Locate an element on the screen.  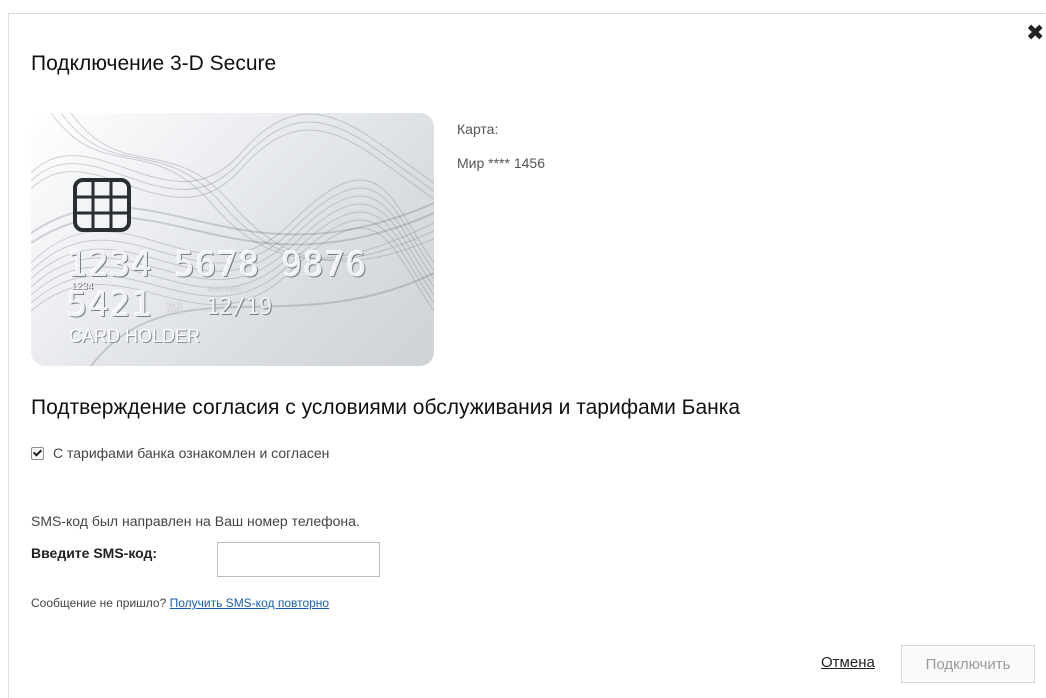
agreement-checkbox-row: С тарифами банка ознакомлен и согласен is located at coordinates (180, 453).